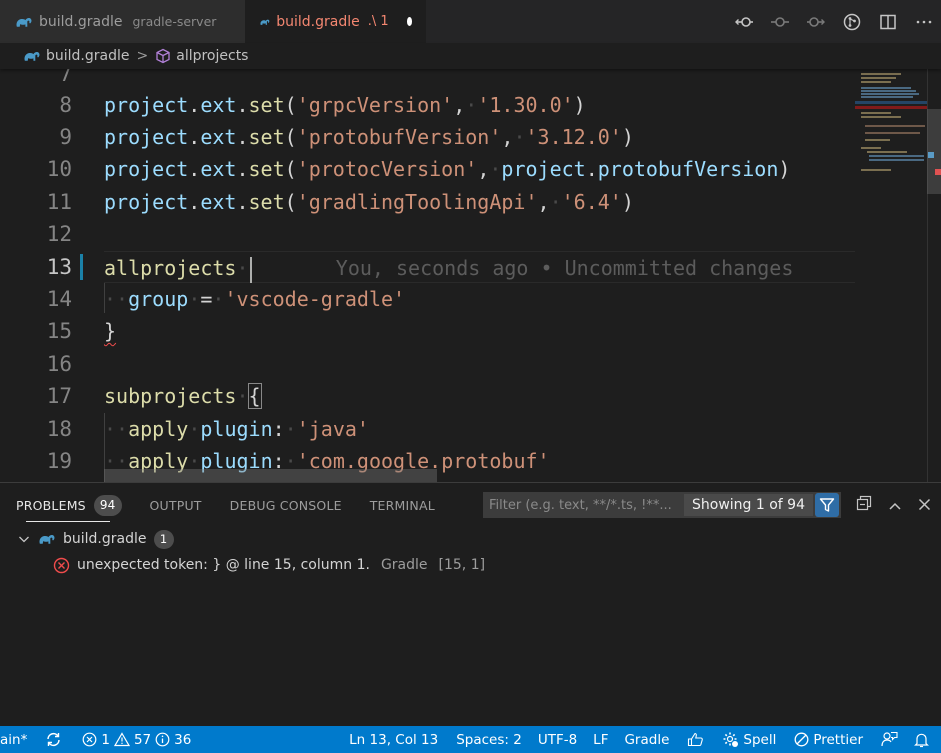  What do you see at coordinates (59, 331) in the screenshot?
I see `line-number: 15` at bounding box center [59, 331].